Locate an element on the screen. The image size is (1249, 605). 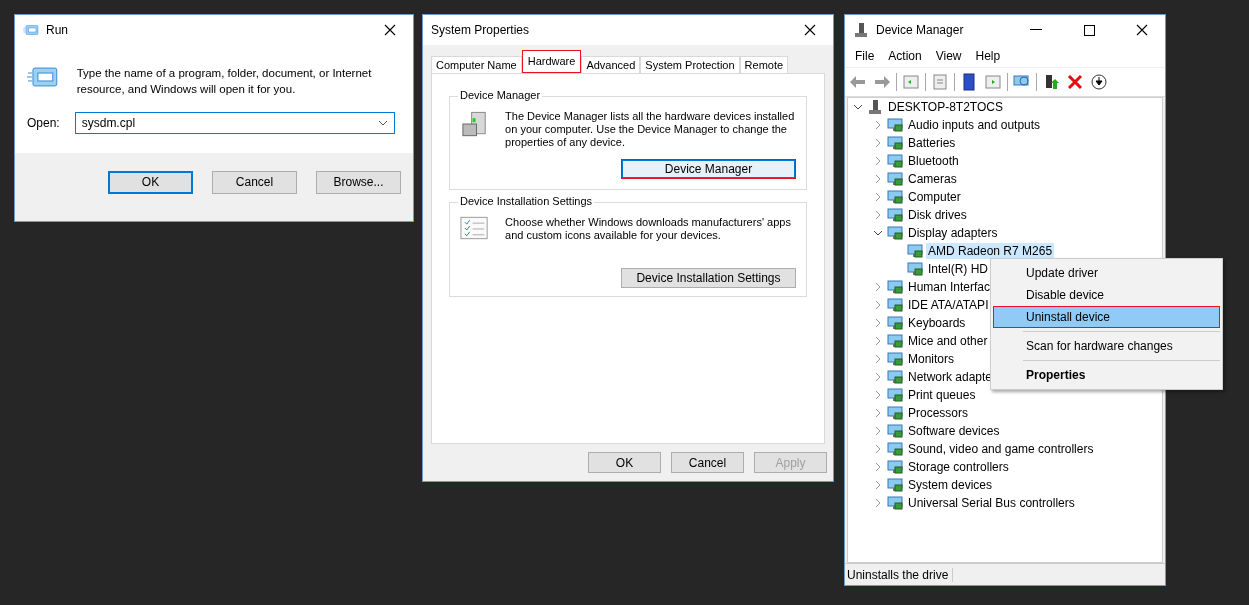
tree-item: Print queues is located at coordinates (942, 395).